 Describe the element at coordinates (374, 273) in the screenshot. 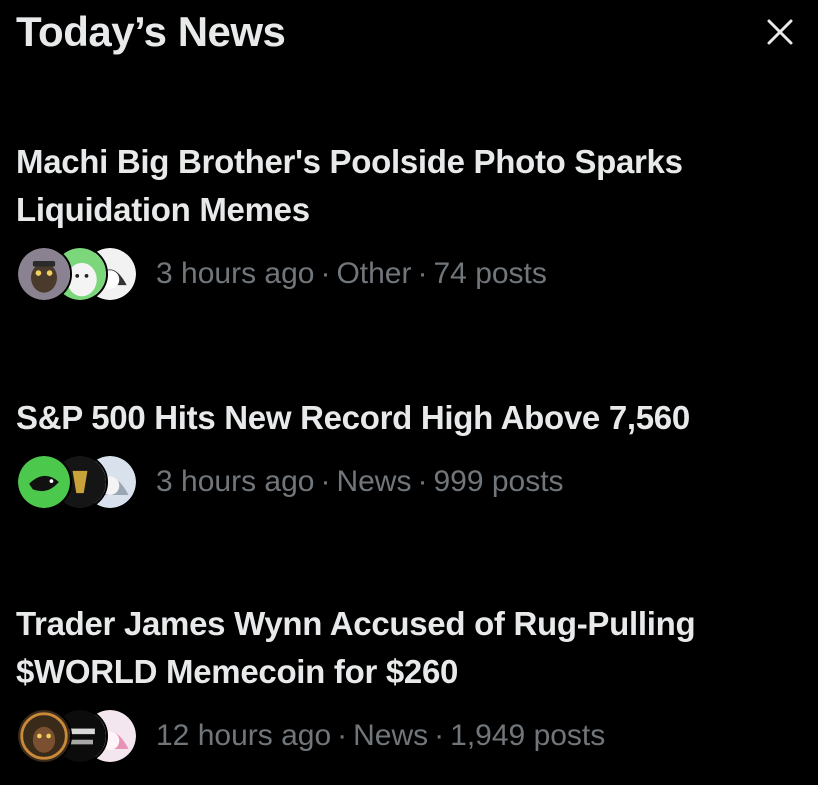

I see `news-category: Other` at that location.